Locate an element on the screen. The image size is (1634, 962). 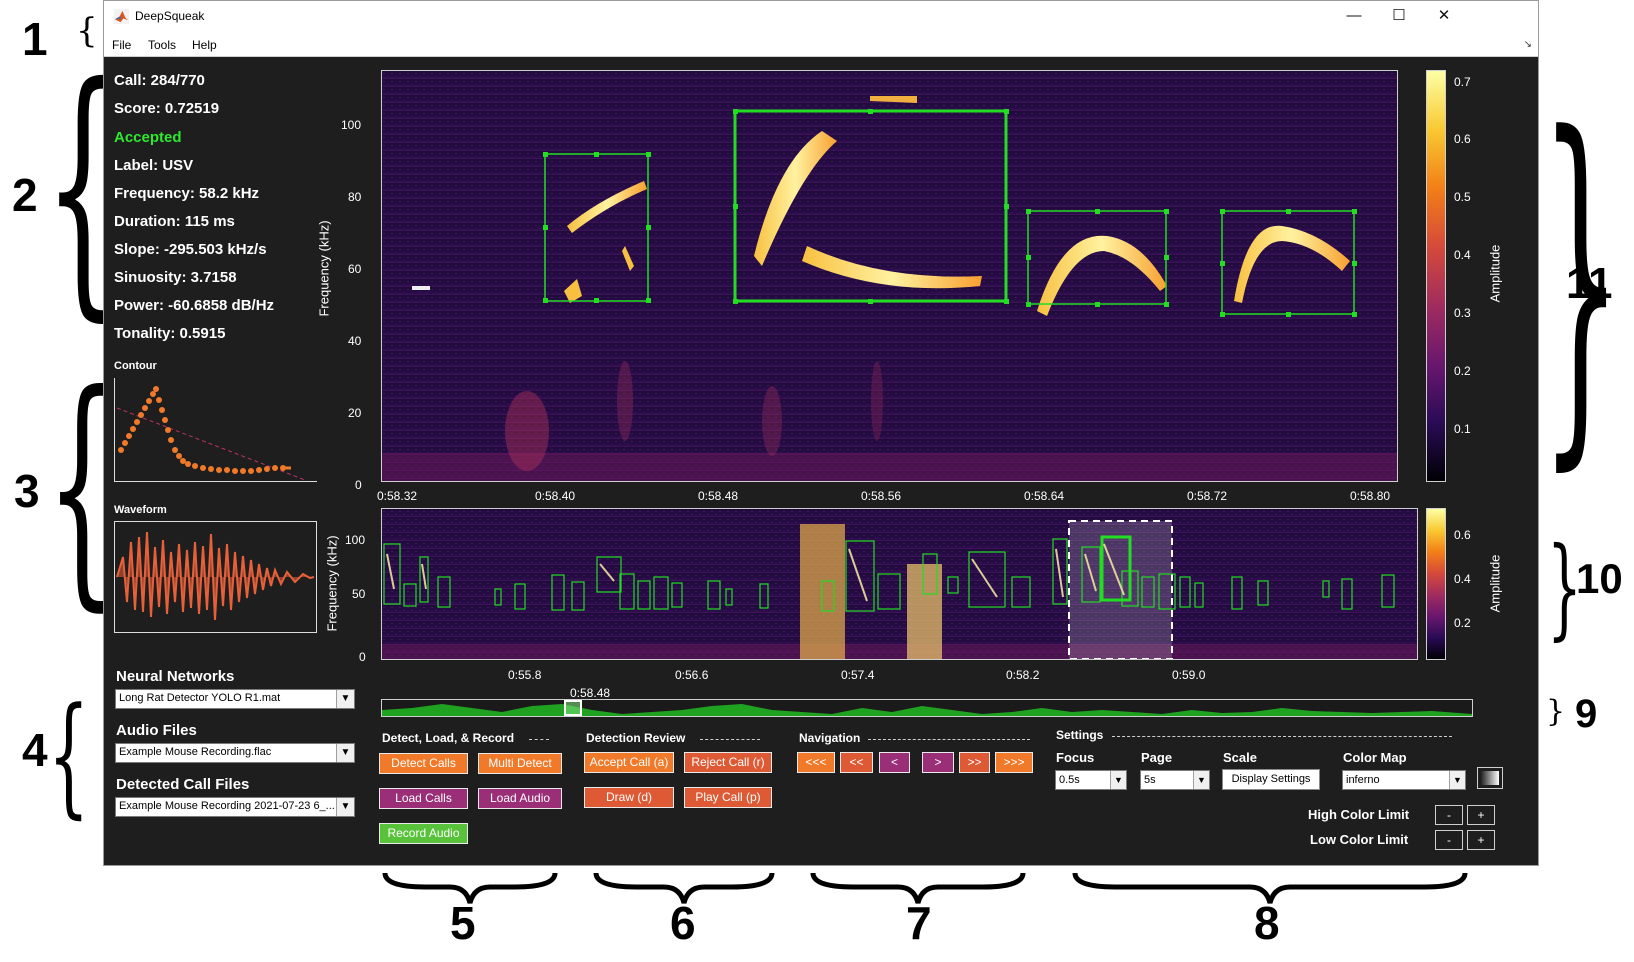
nav-prev-page-button: << is located at coordinates (856, 762).